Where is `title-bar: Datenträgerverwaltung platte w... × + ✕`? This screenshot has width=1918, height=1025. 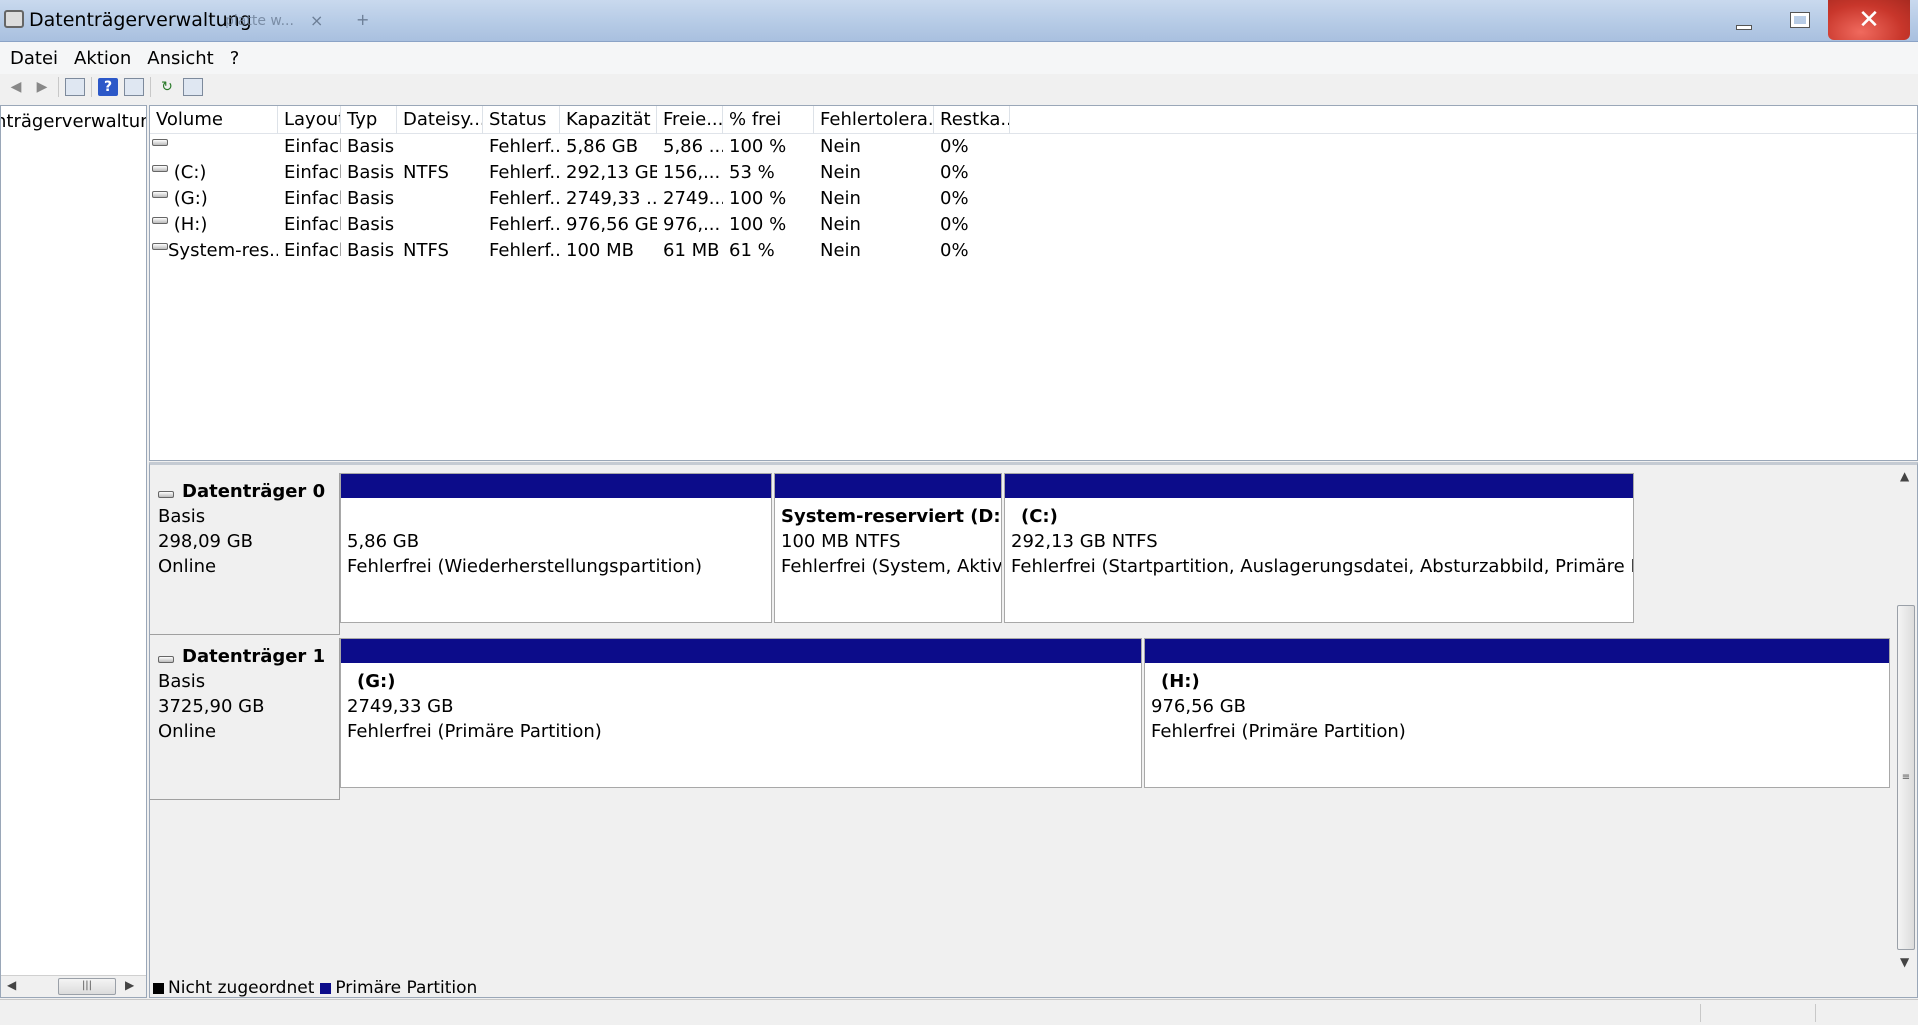
title-bar: Datenträgerverwaltung platte w... × + ✕ is located at coordinates (959, 21).